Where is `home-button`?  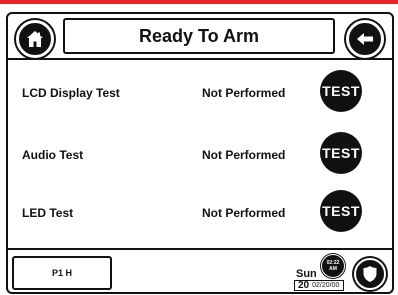
home-button is located at coordinates (35, 39).